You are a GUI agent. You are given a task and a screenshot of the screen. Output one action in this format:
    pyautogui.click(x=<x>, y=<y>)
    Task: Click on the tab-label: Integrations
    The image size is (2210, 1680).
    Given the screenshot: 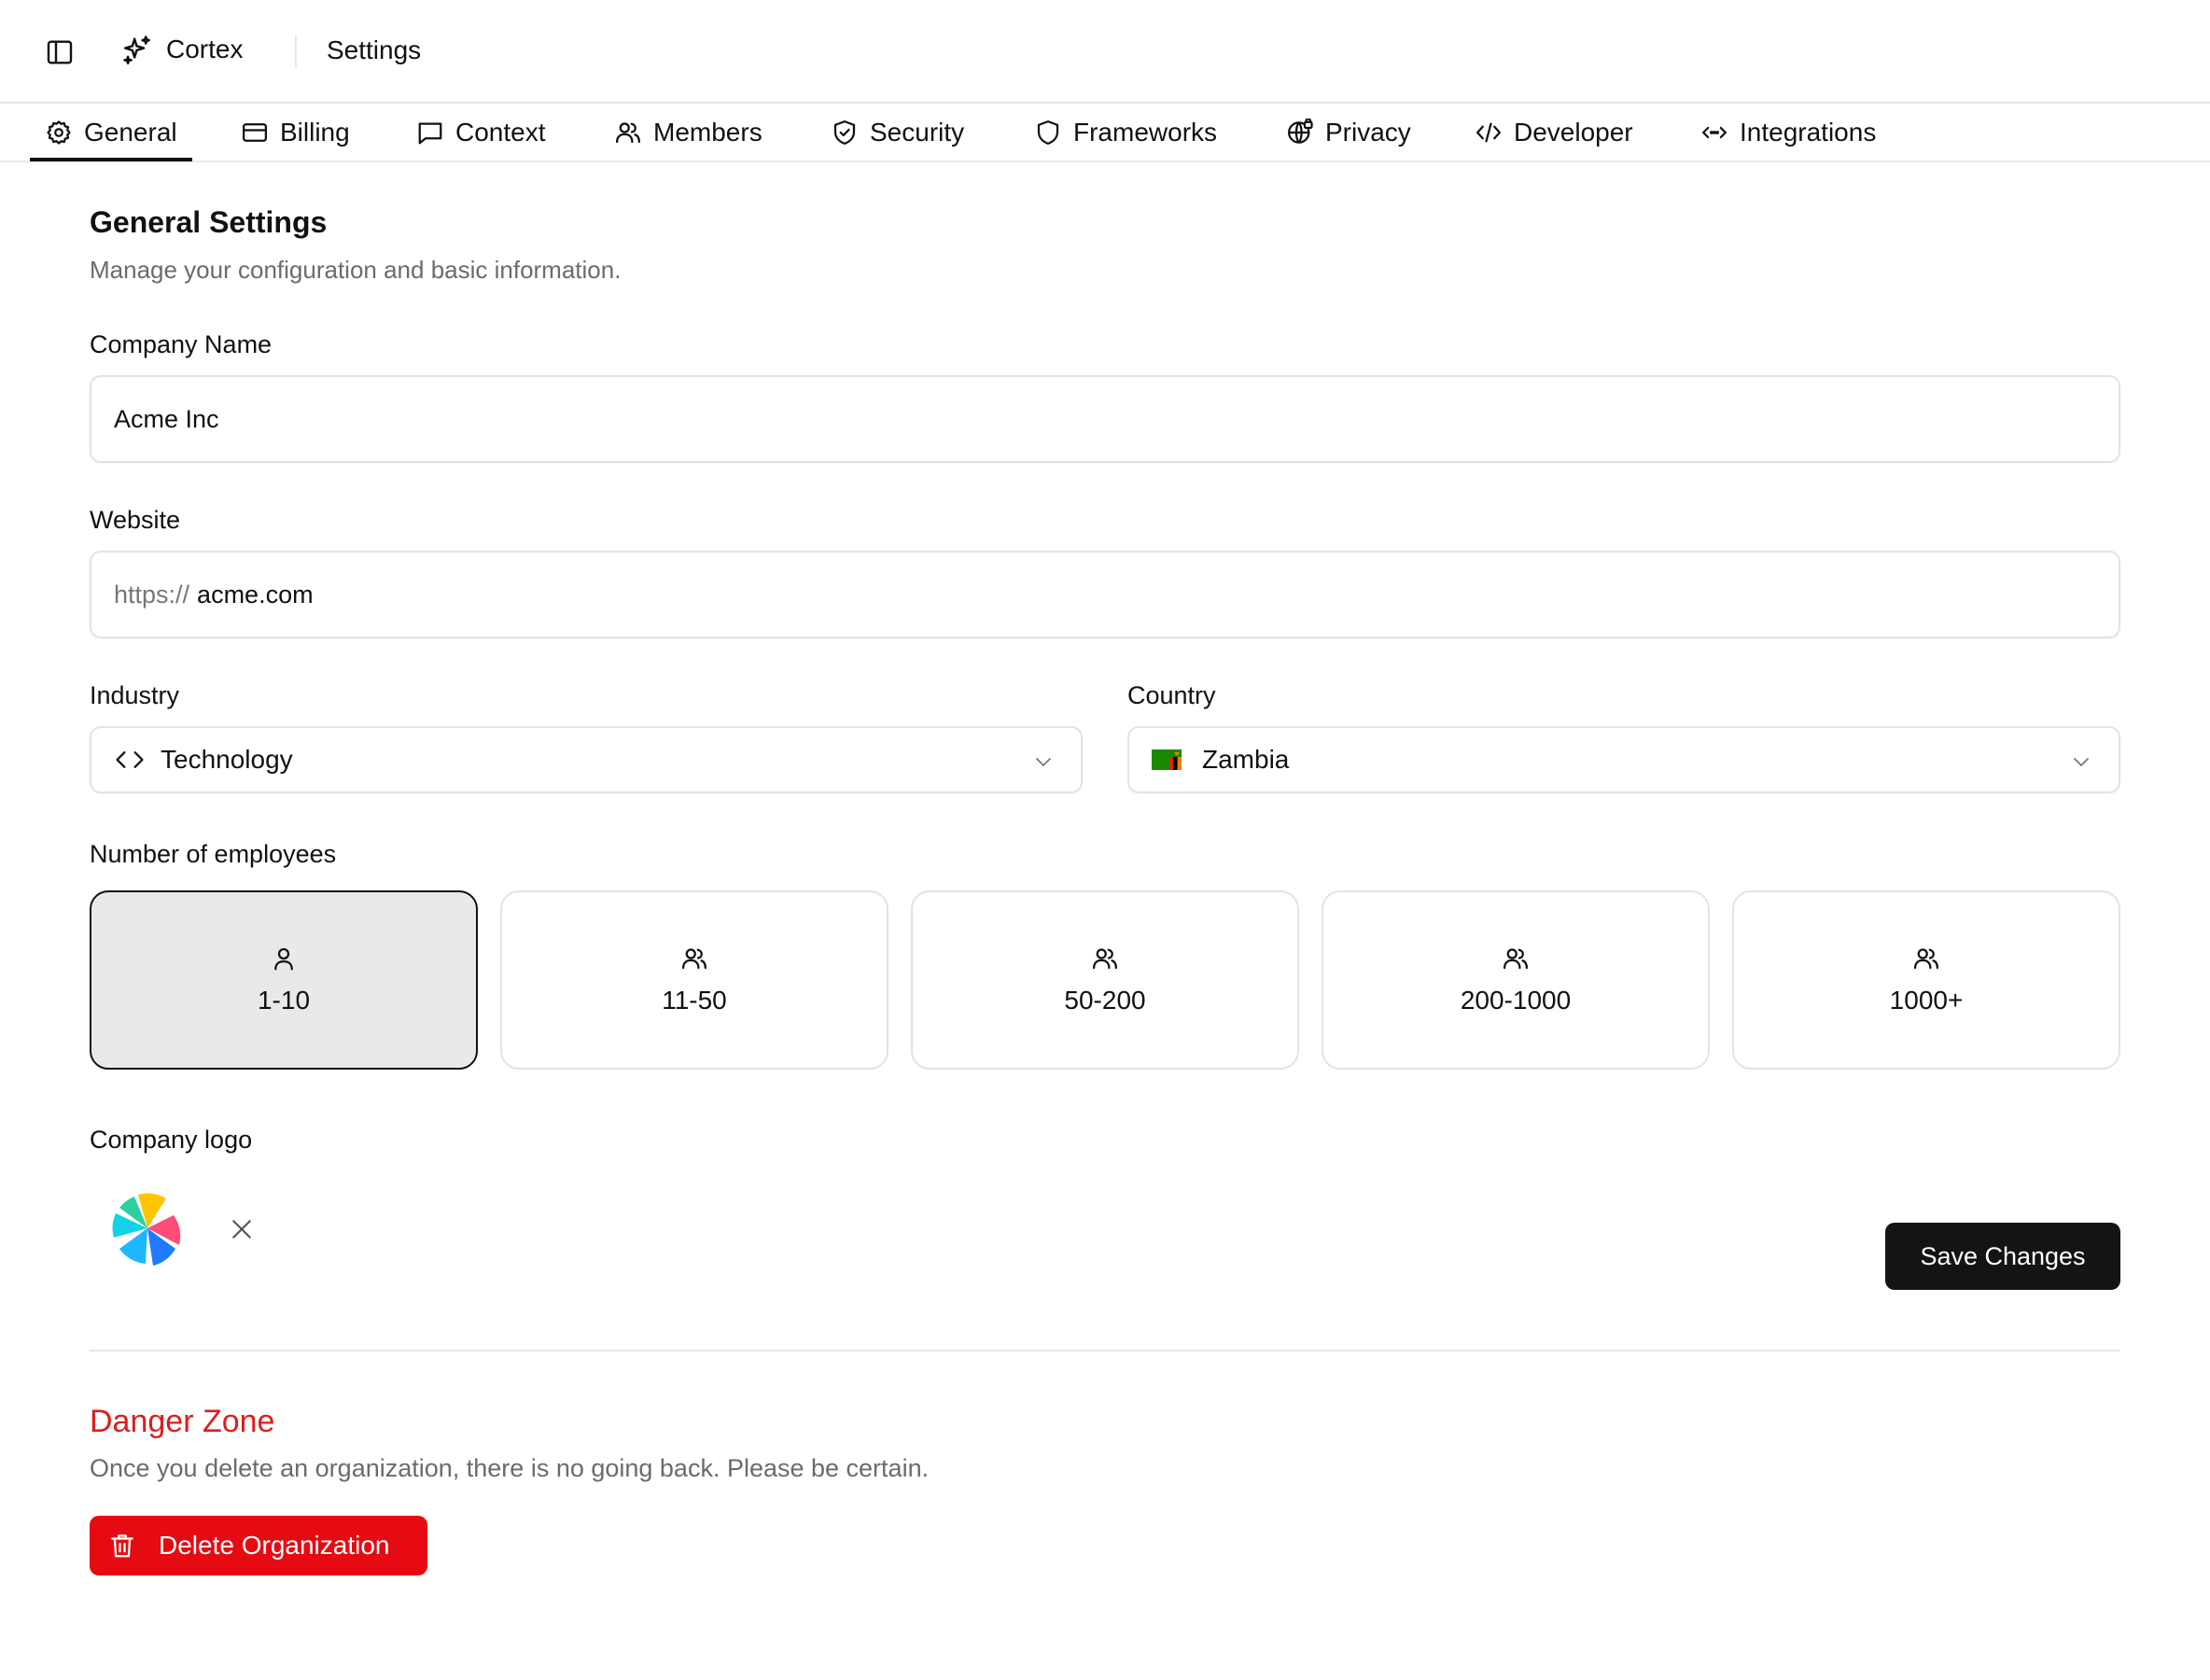 What is the action you would take?
    pyautogui.click(x=1808, y=132)
    